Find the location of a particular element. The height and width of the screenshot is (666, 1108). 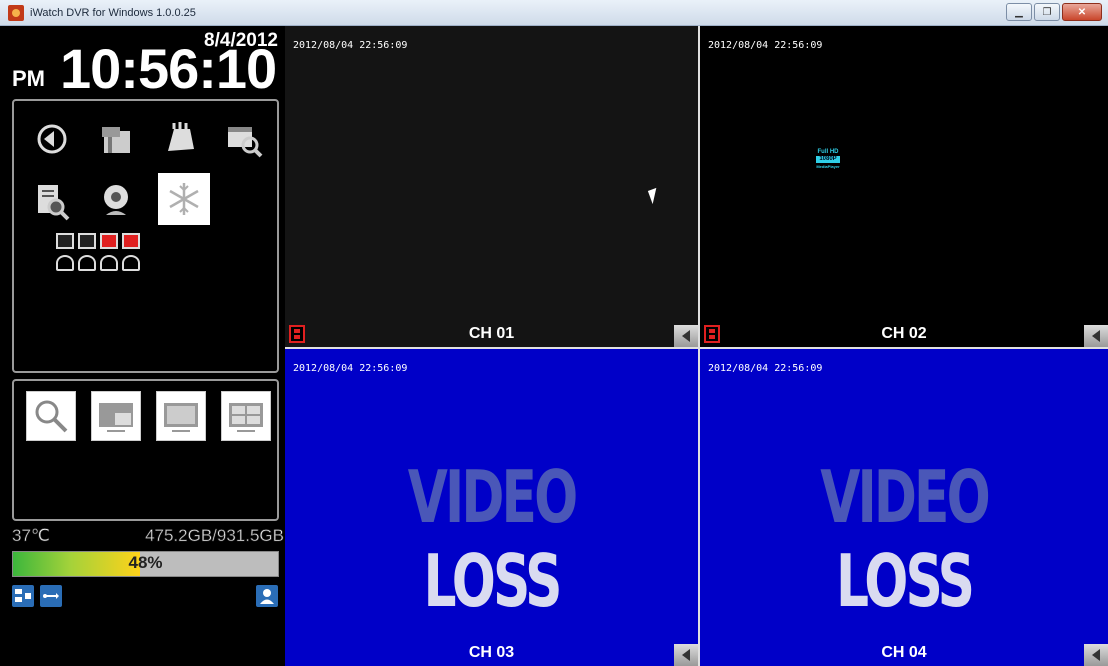

webcam-icon is located at coordinates (116, 201).